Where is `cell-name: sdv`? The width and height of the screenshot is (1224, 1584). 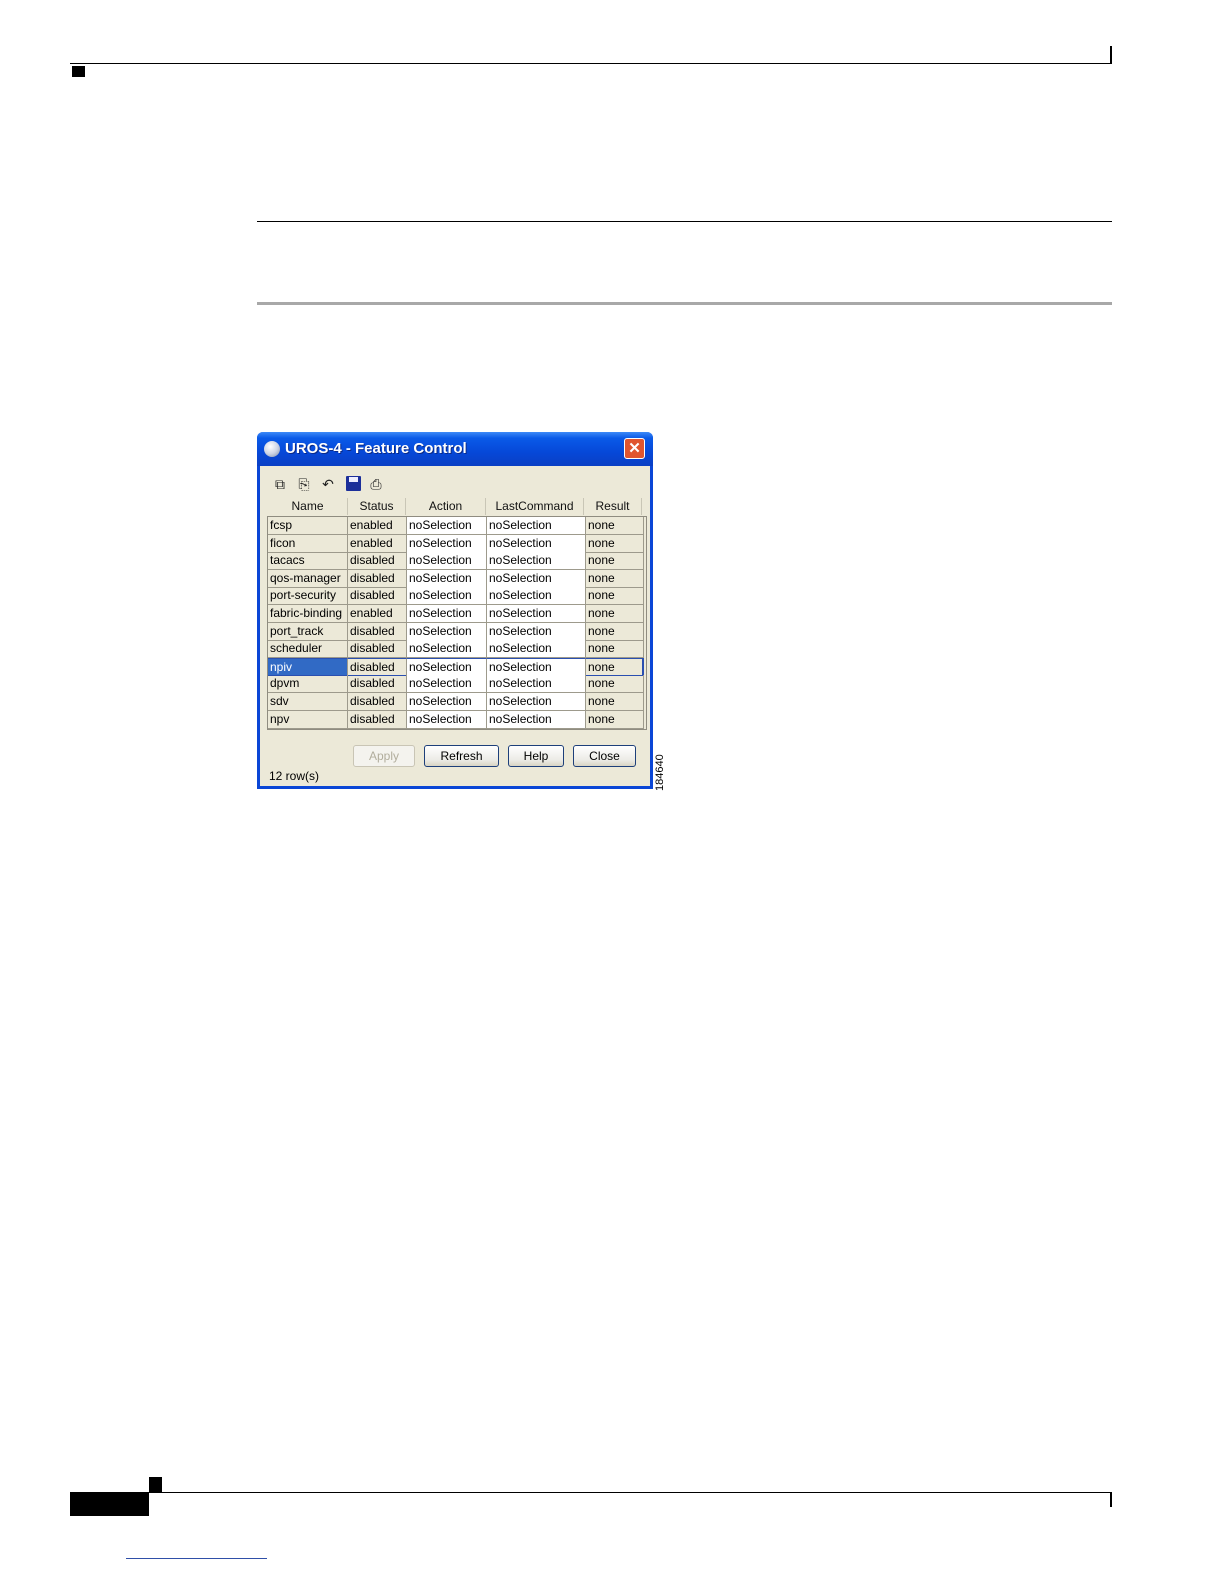
cell-name: sdv is located at coordinates (308, 702).